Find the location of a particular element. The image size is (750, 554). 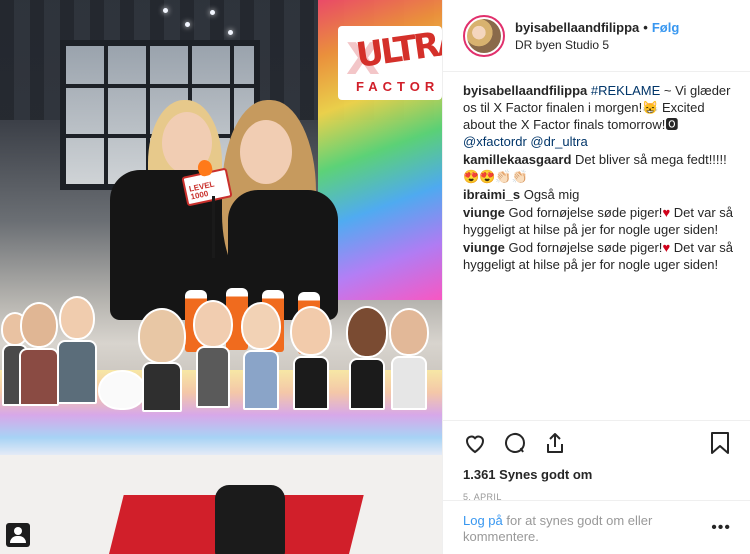

comment-text: Det bliver så mega fedt!!!!! is located at coordinates (649, 159).